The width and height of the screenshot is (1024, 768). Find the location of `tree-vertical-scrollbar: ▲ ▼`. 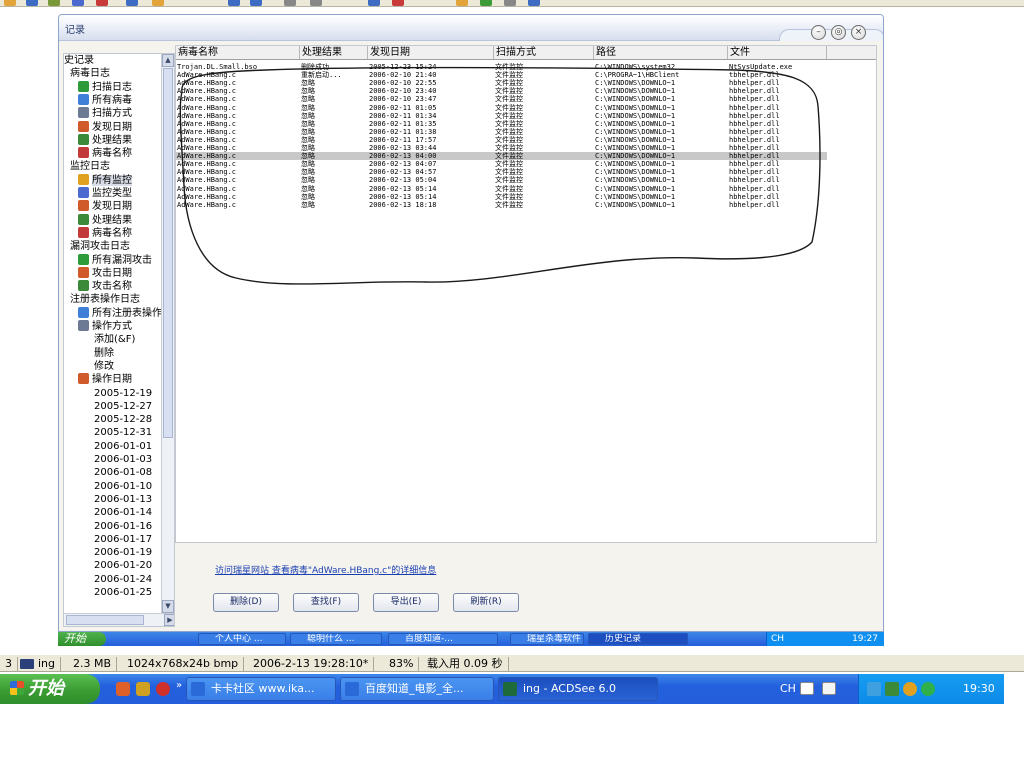

tree-vertical-scrollbar: ▲ ▼ is located at coordinates (167, 334).